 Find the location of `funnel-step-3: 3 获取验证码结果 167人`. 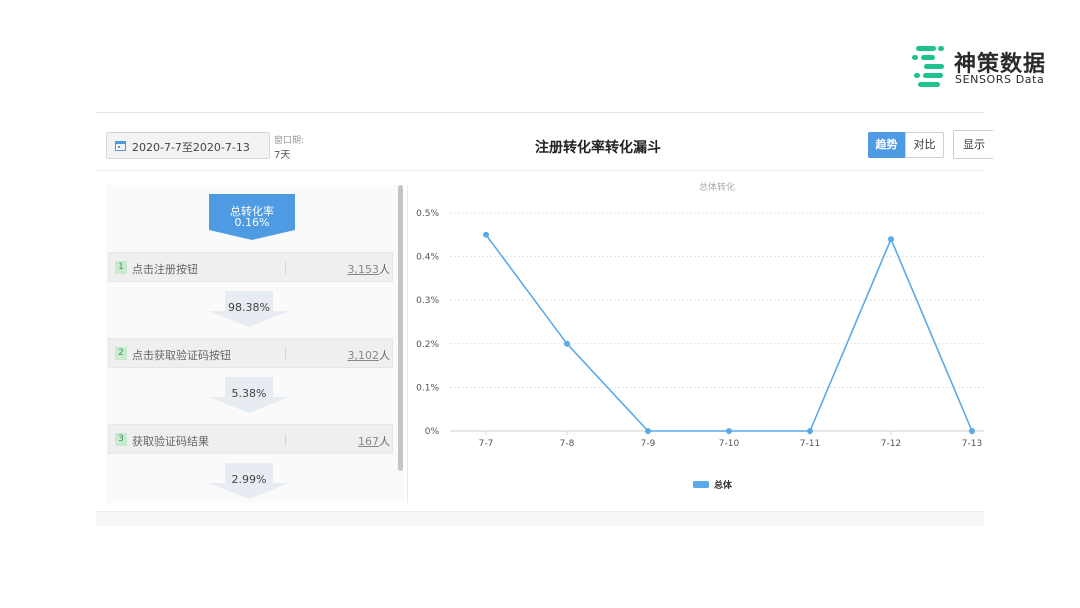

funnel-step-3: 3 获取验证码结果 167人 is located at coordinates (250, 439).